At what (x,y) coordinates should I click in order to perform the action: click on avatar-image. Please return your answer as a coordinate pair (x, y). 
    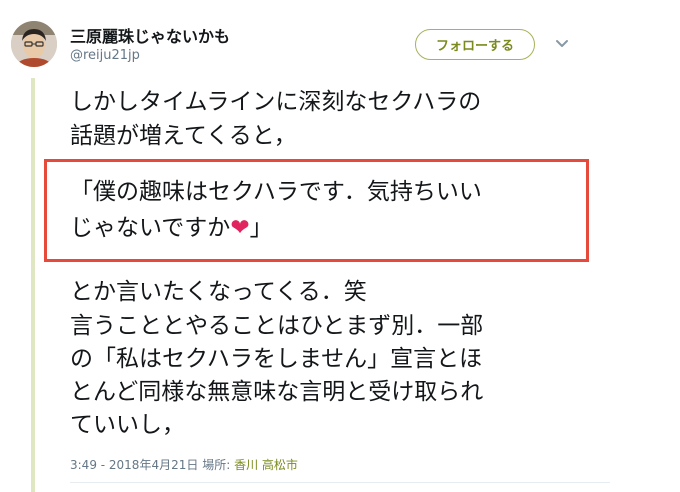
    Looking at the image, I should click on (34, 44).